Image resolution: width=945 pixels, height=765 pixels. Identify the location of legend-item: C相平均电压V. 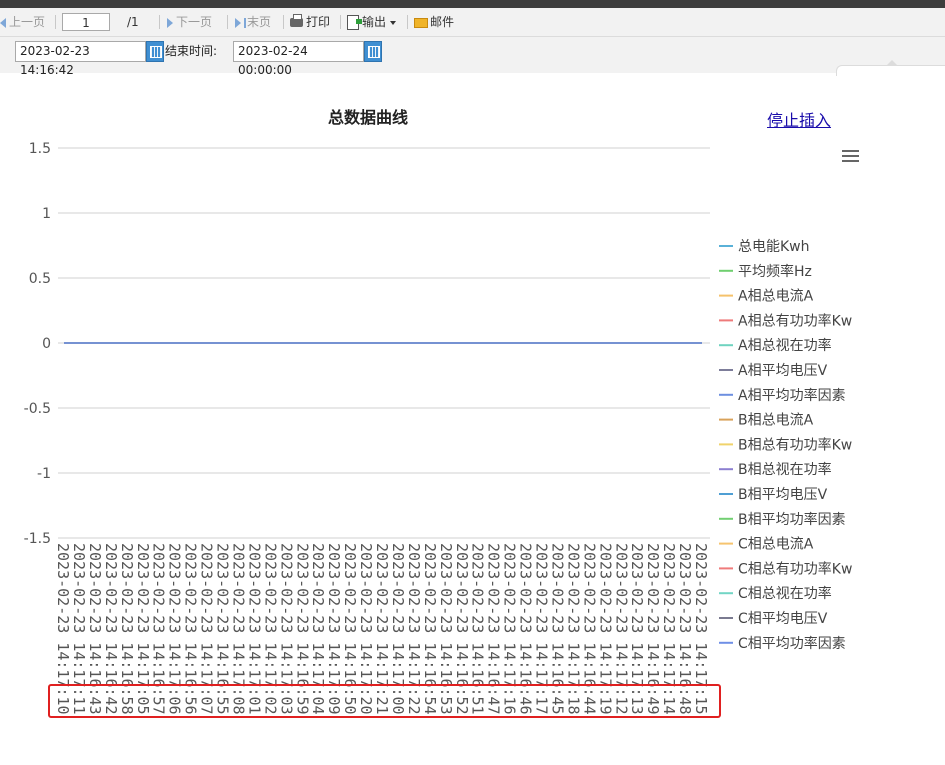
(773, 619).